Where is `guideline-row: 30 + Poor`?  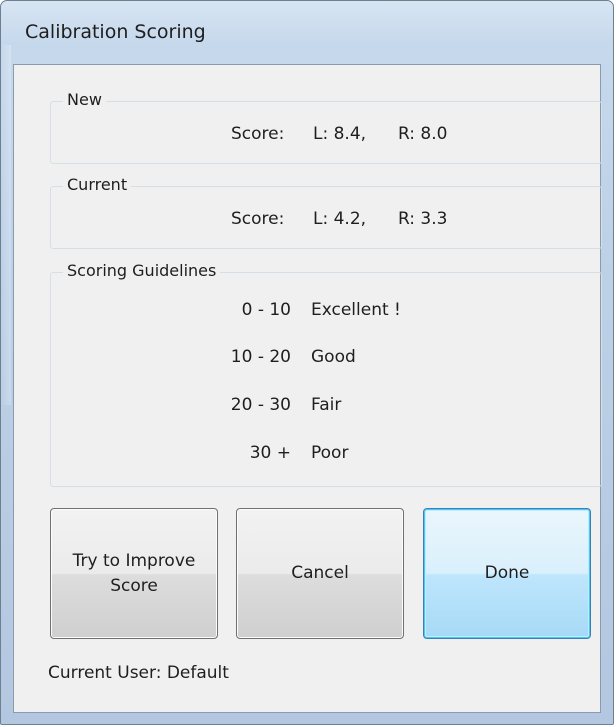
guideline-row: 30 + Poor is located at coordinates (326, 455).